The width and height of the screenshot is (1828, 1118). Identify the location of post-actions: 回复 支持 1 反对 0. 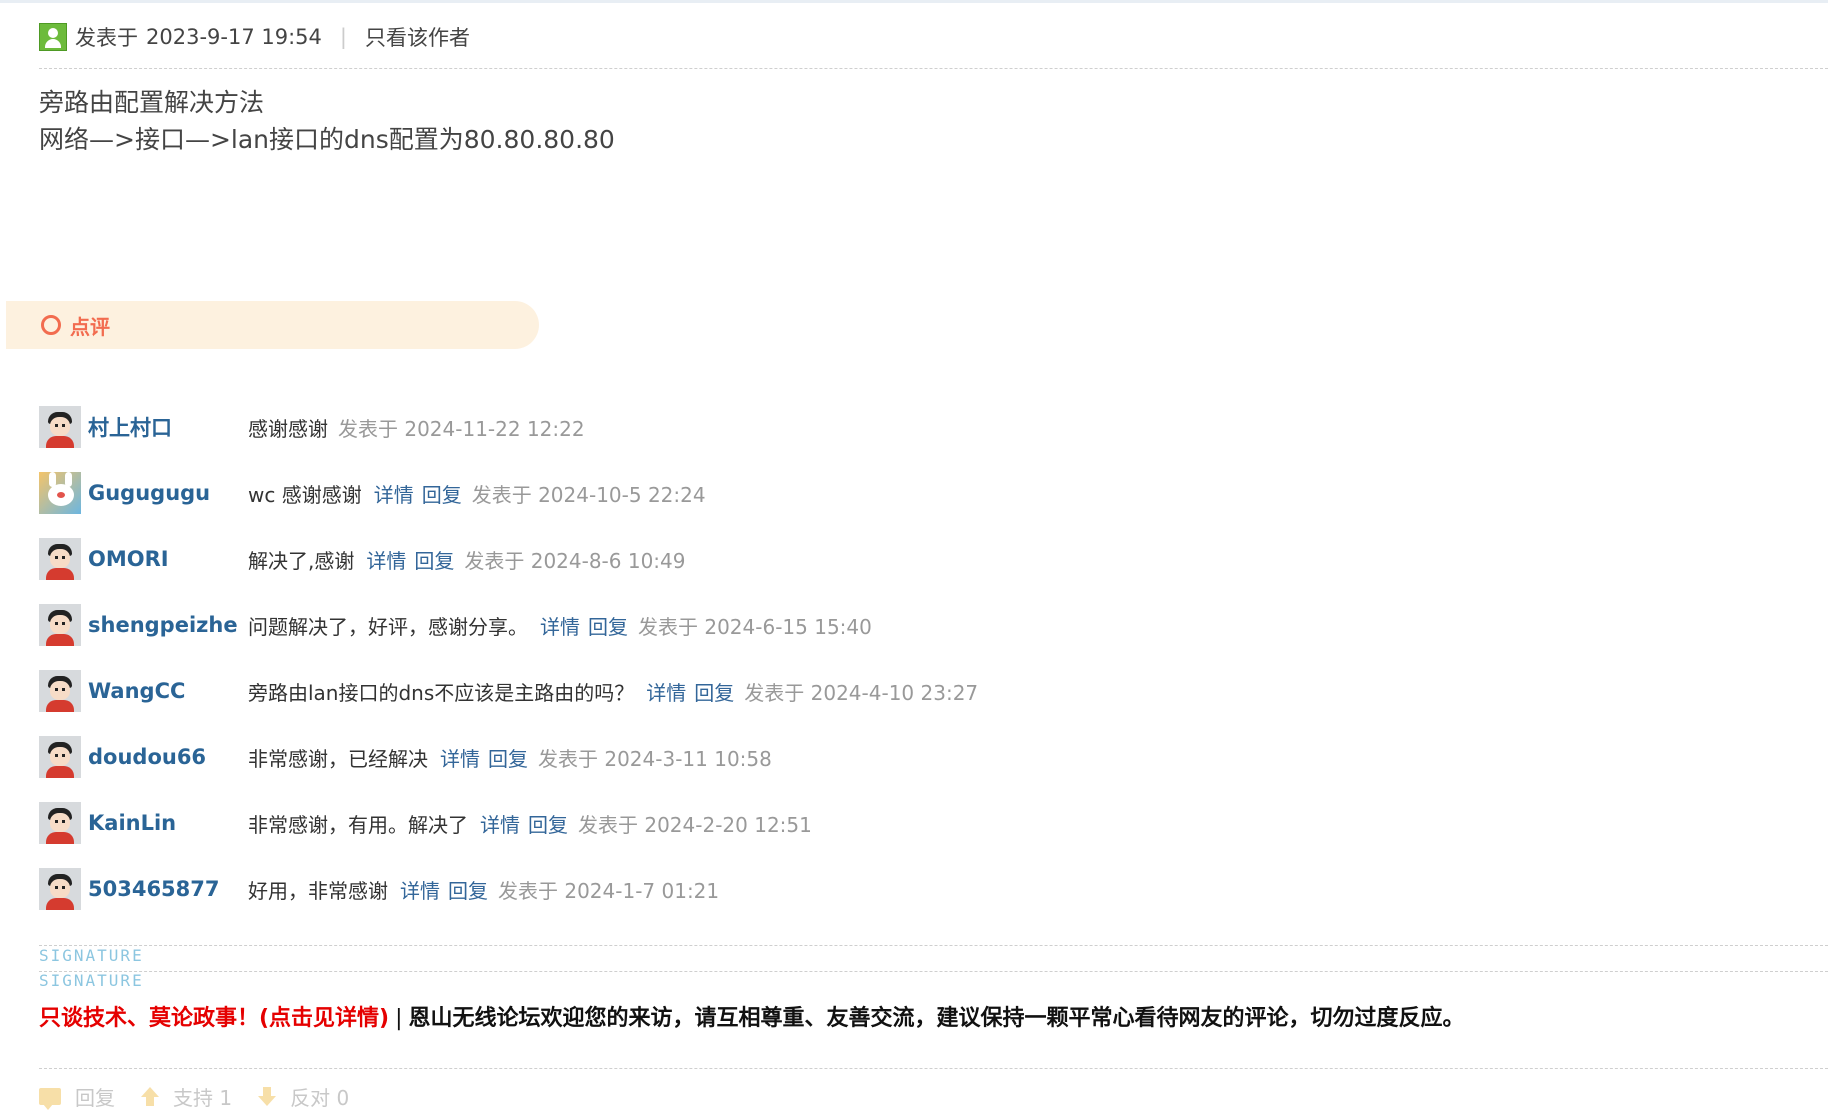
(207, 1096).